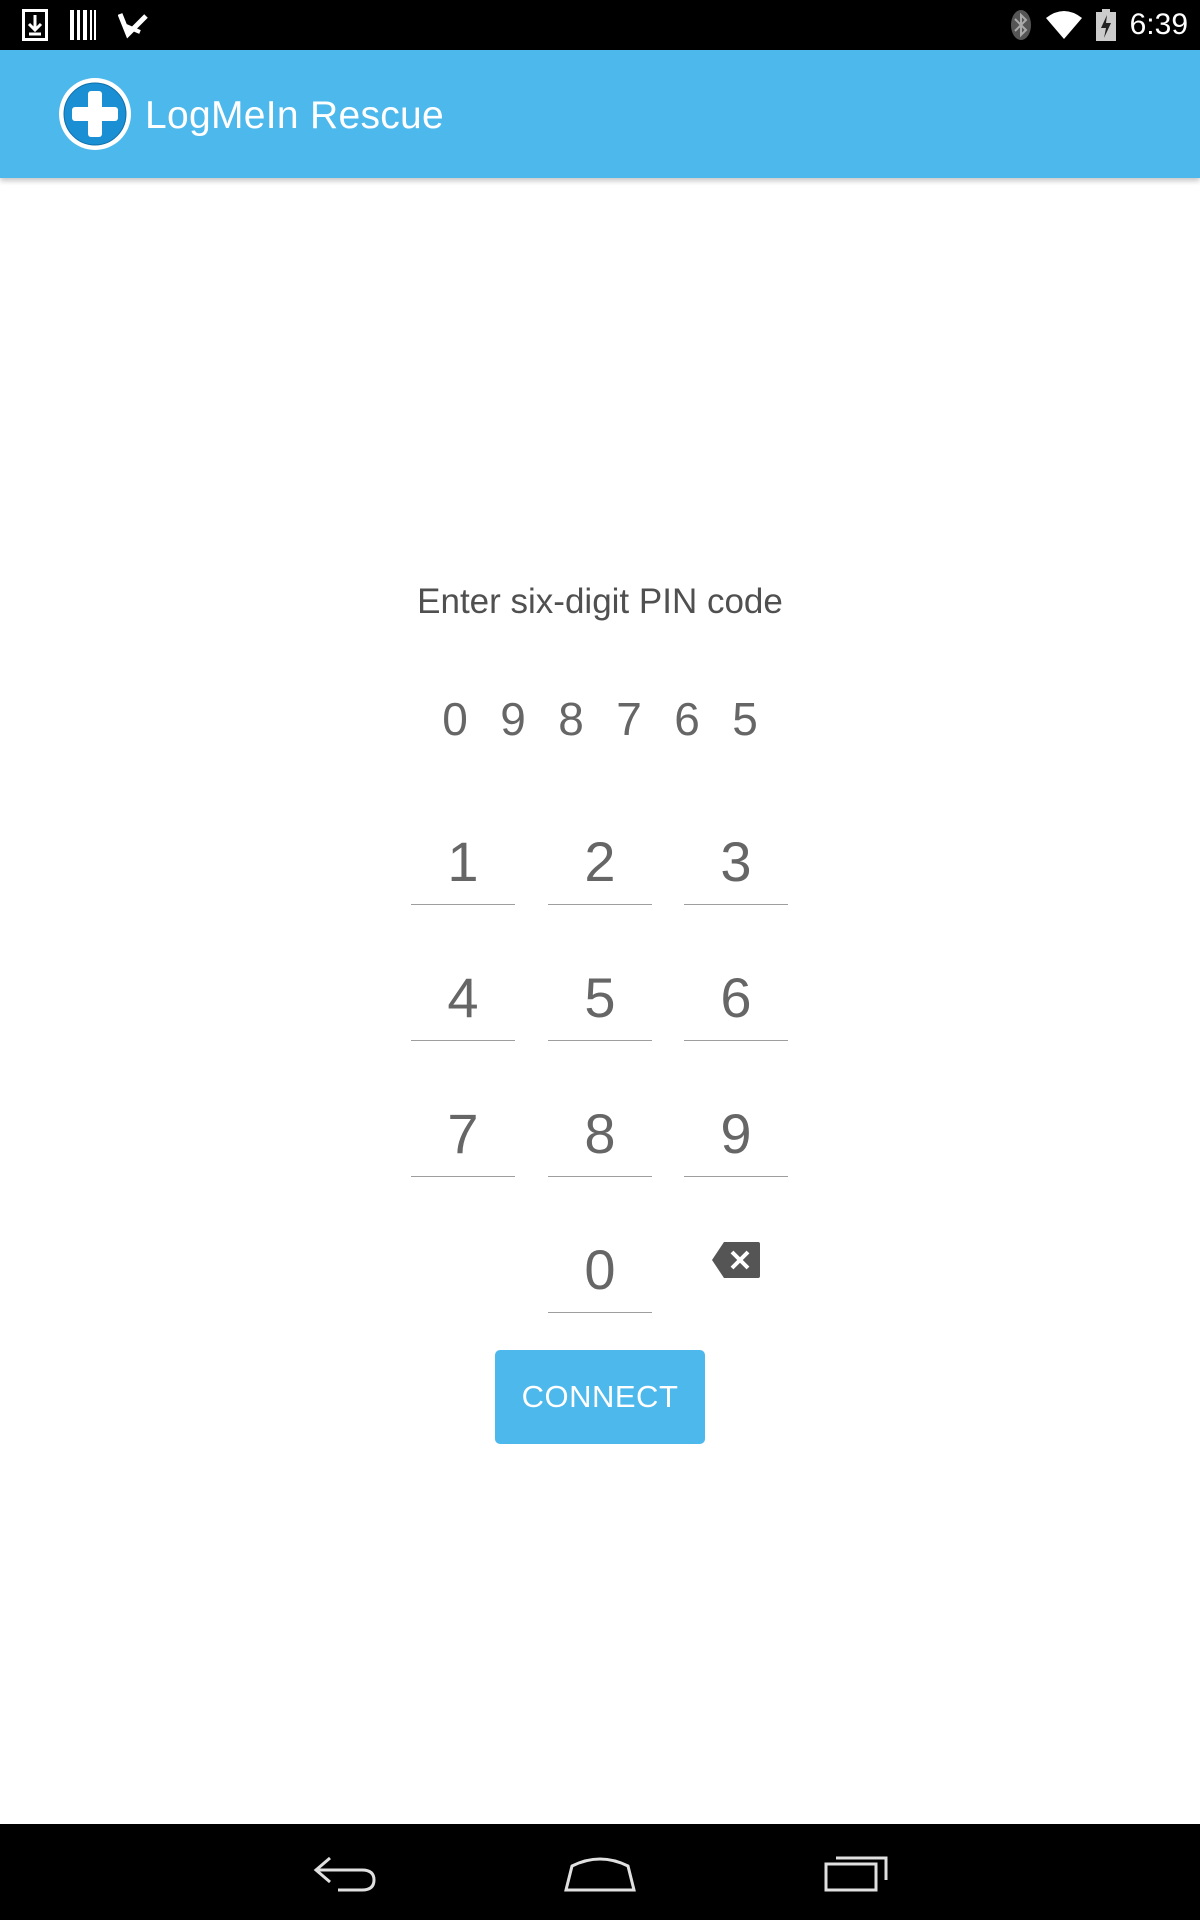  What do you see at coordinates (600, 719) in the screenshot?
I see `pin-display: 0 9 8 7 6 5` at bounding box center [600, 719].